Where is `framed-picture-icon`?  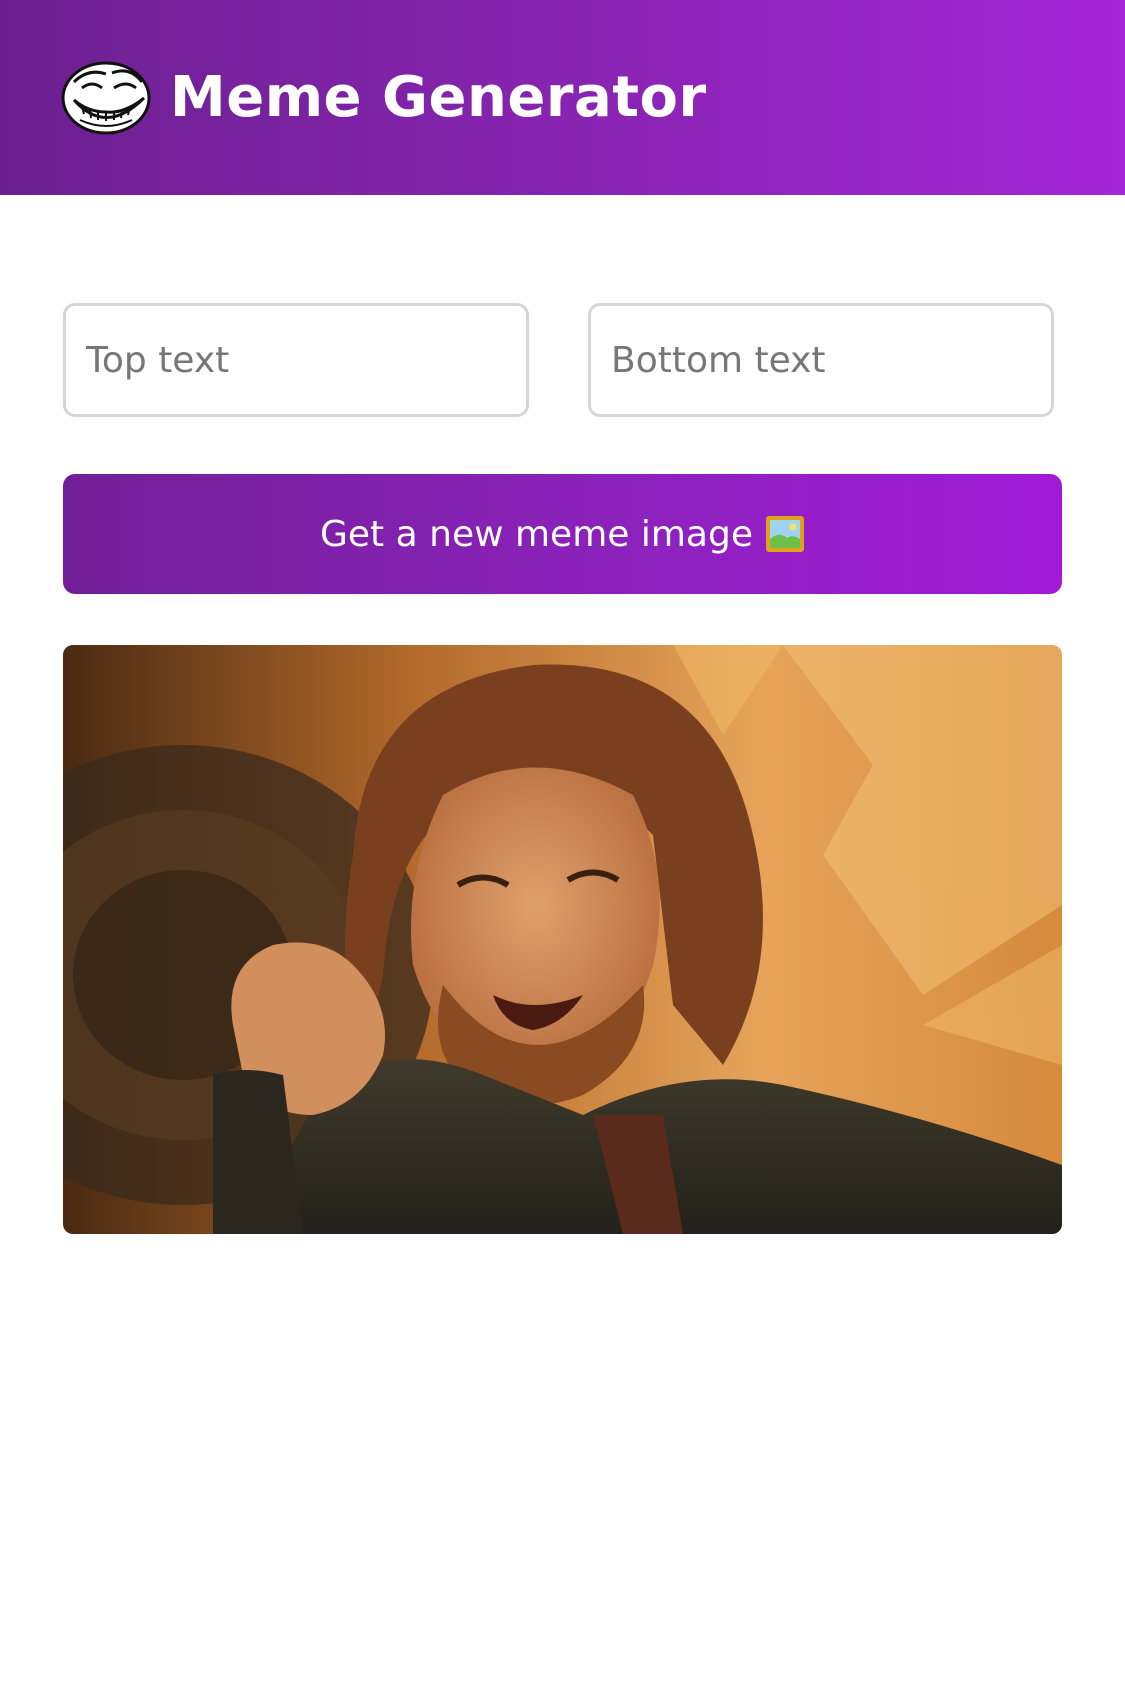 framed-picture-icon is located at coordinates (784, 534).